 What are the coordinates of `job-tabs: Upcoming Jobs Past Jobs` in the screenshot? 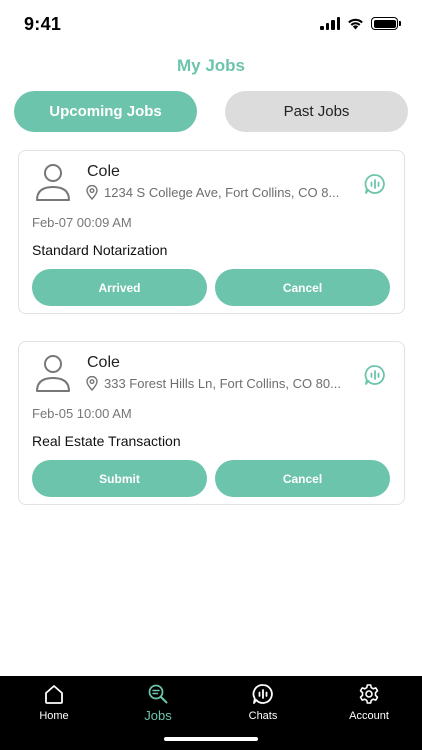 It's located at (211, 111).